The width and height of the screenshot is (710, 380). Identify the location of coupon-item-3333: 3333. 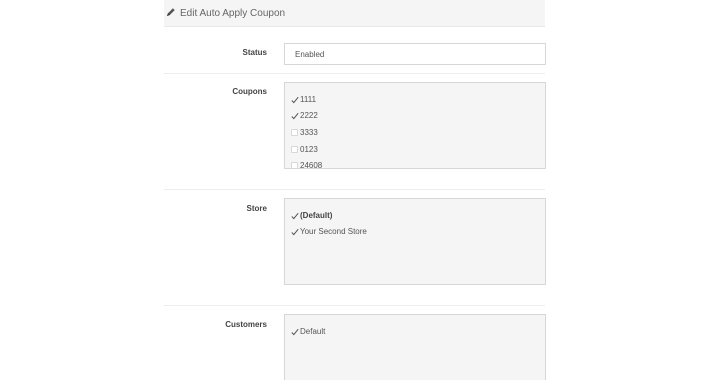
(304, 132).